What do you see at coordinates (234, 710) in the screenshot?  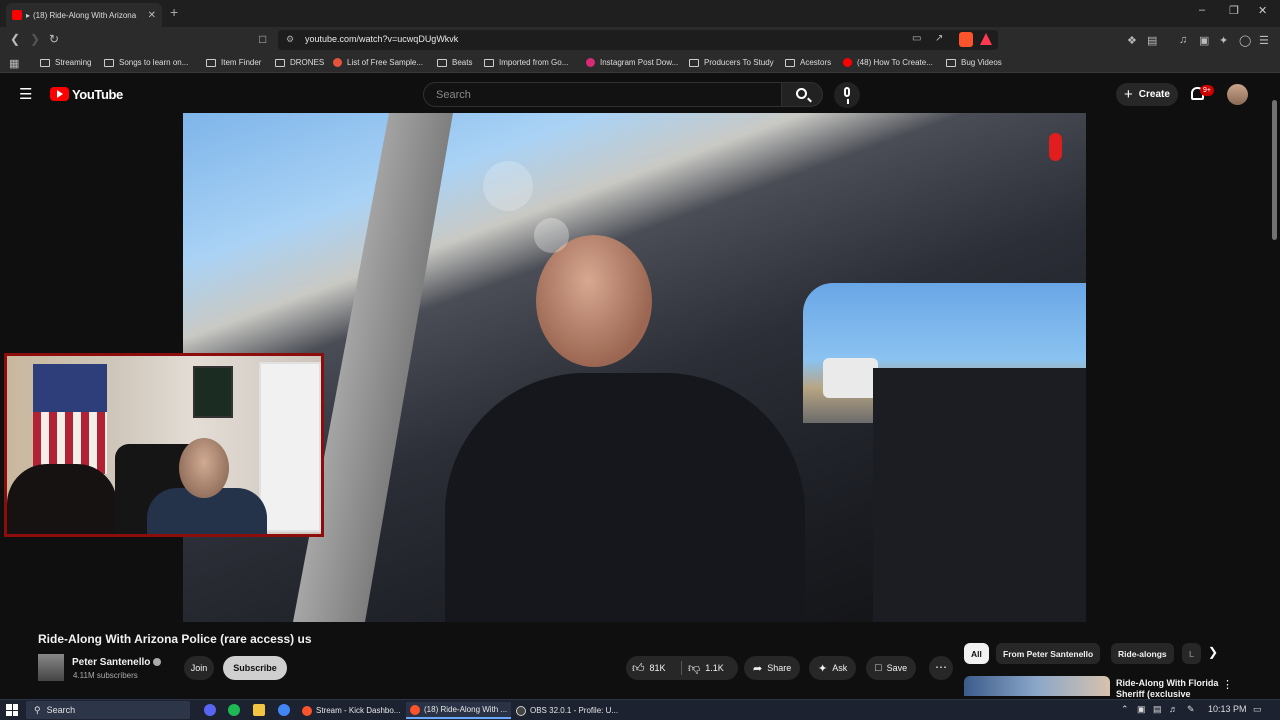 I see `spotify-icon` at bounding box center [234, 710].